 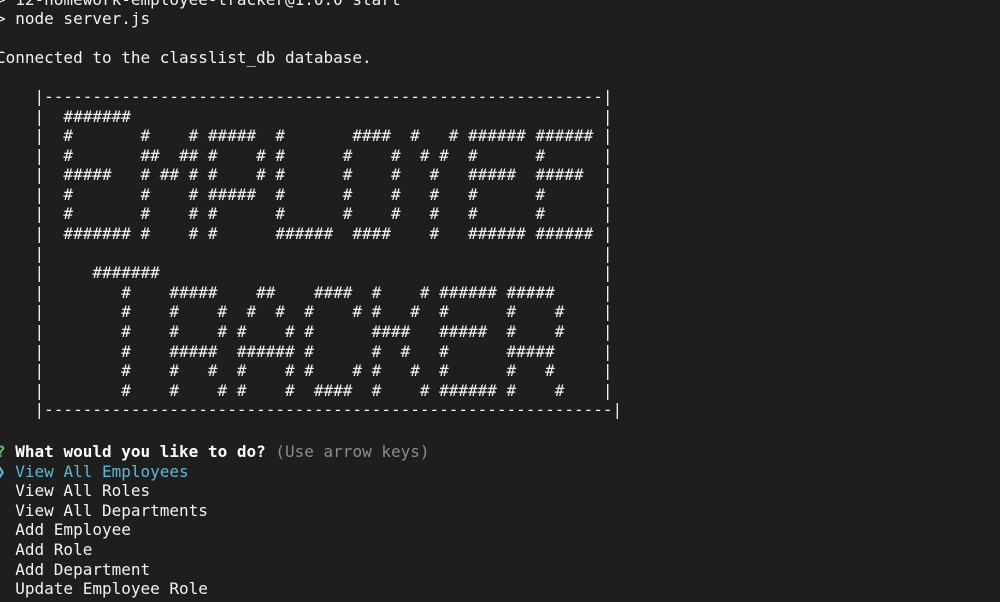 I want to click on menu-item-add-department: Add Department, so click(x=75, y=570).